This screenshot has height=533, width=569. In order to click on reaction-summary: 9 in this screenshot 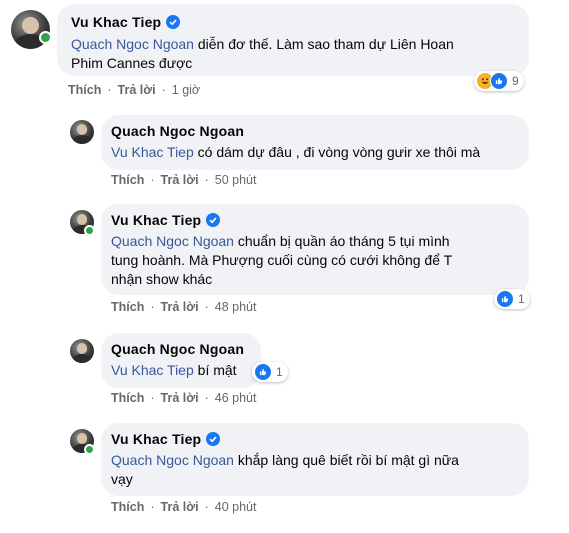, I will do `click(499, 81)`.